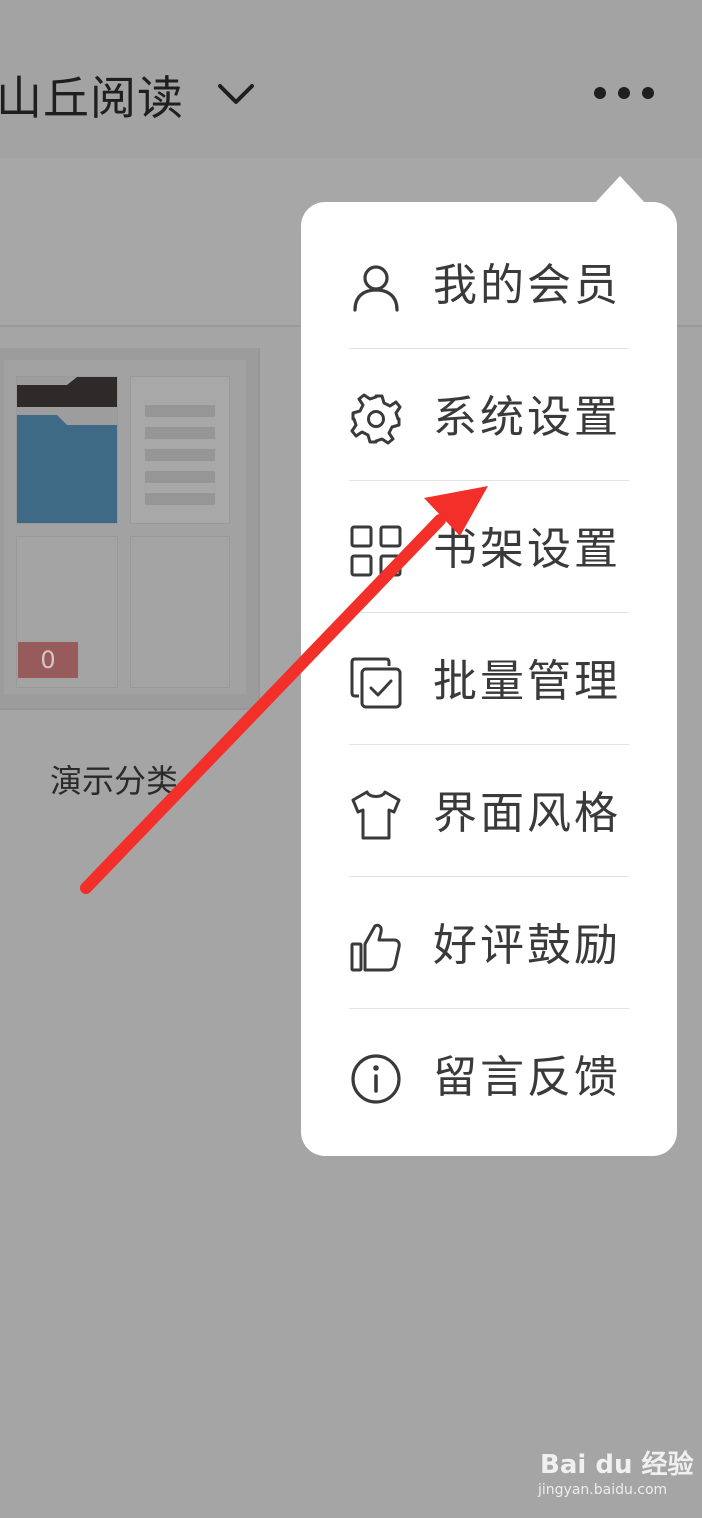 The height and width of the screenshot is (1518, 702). What do you see at coordinates (527, 285) in the screenshot?
I see `menu-item-label: 我的会员` at bounding box center [527, 285].